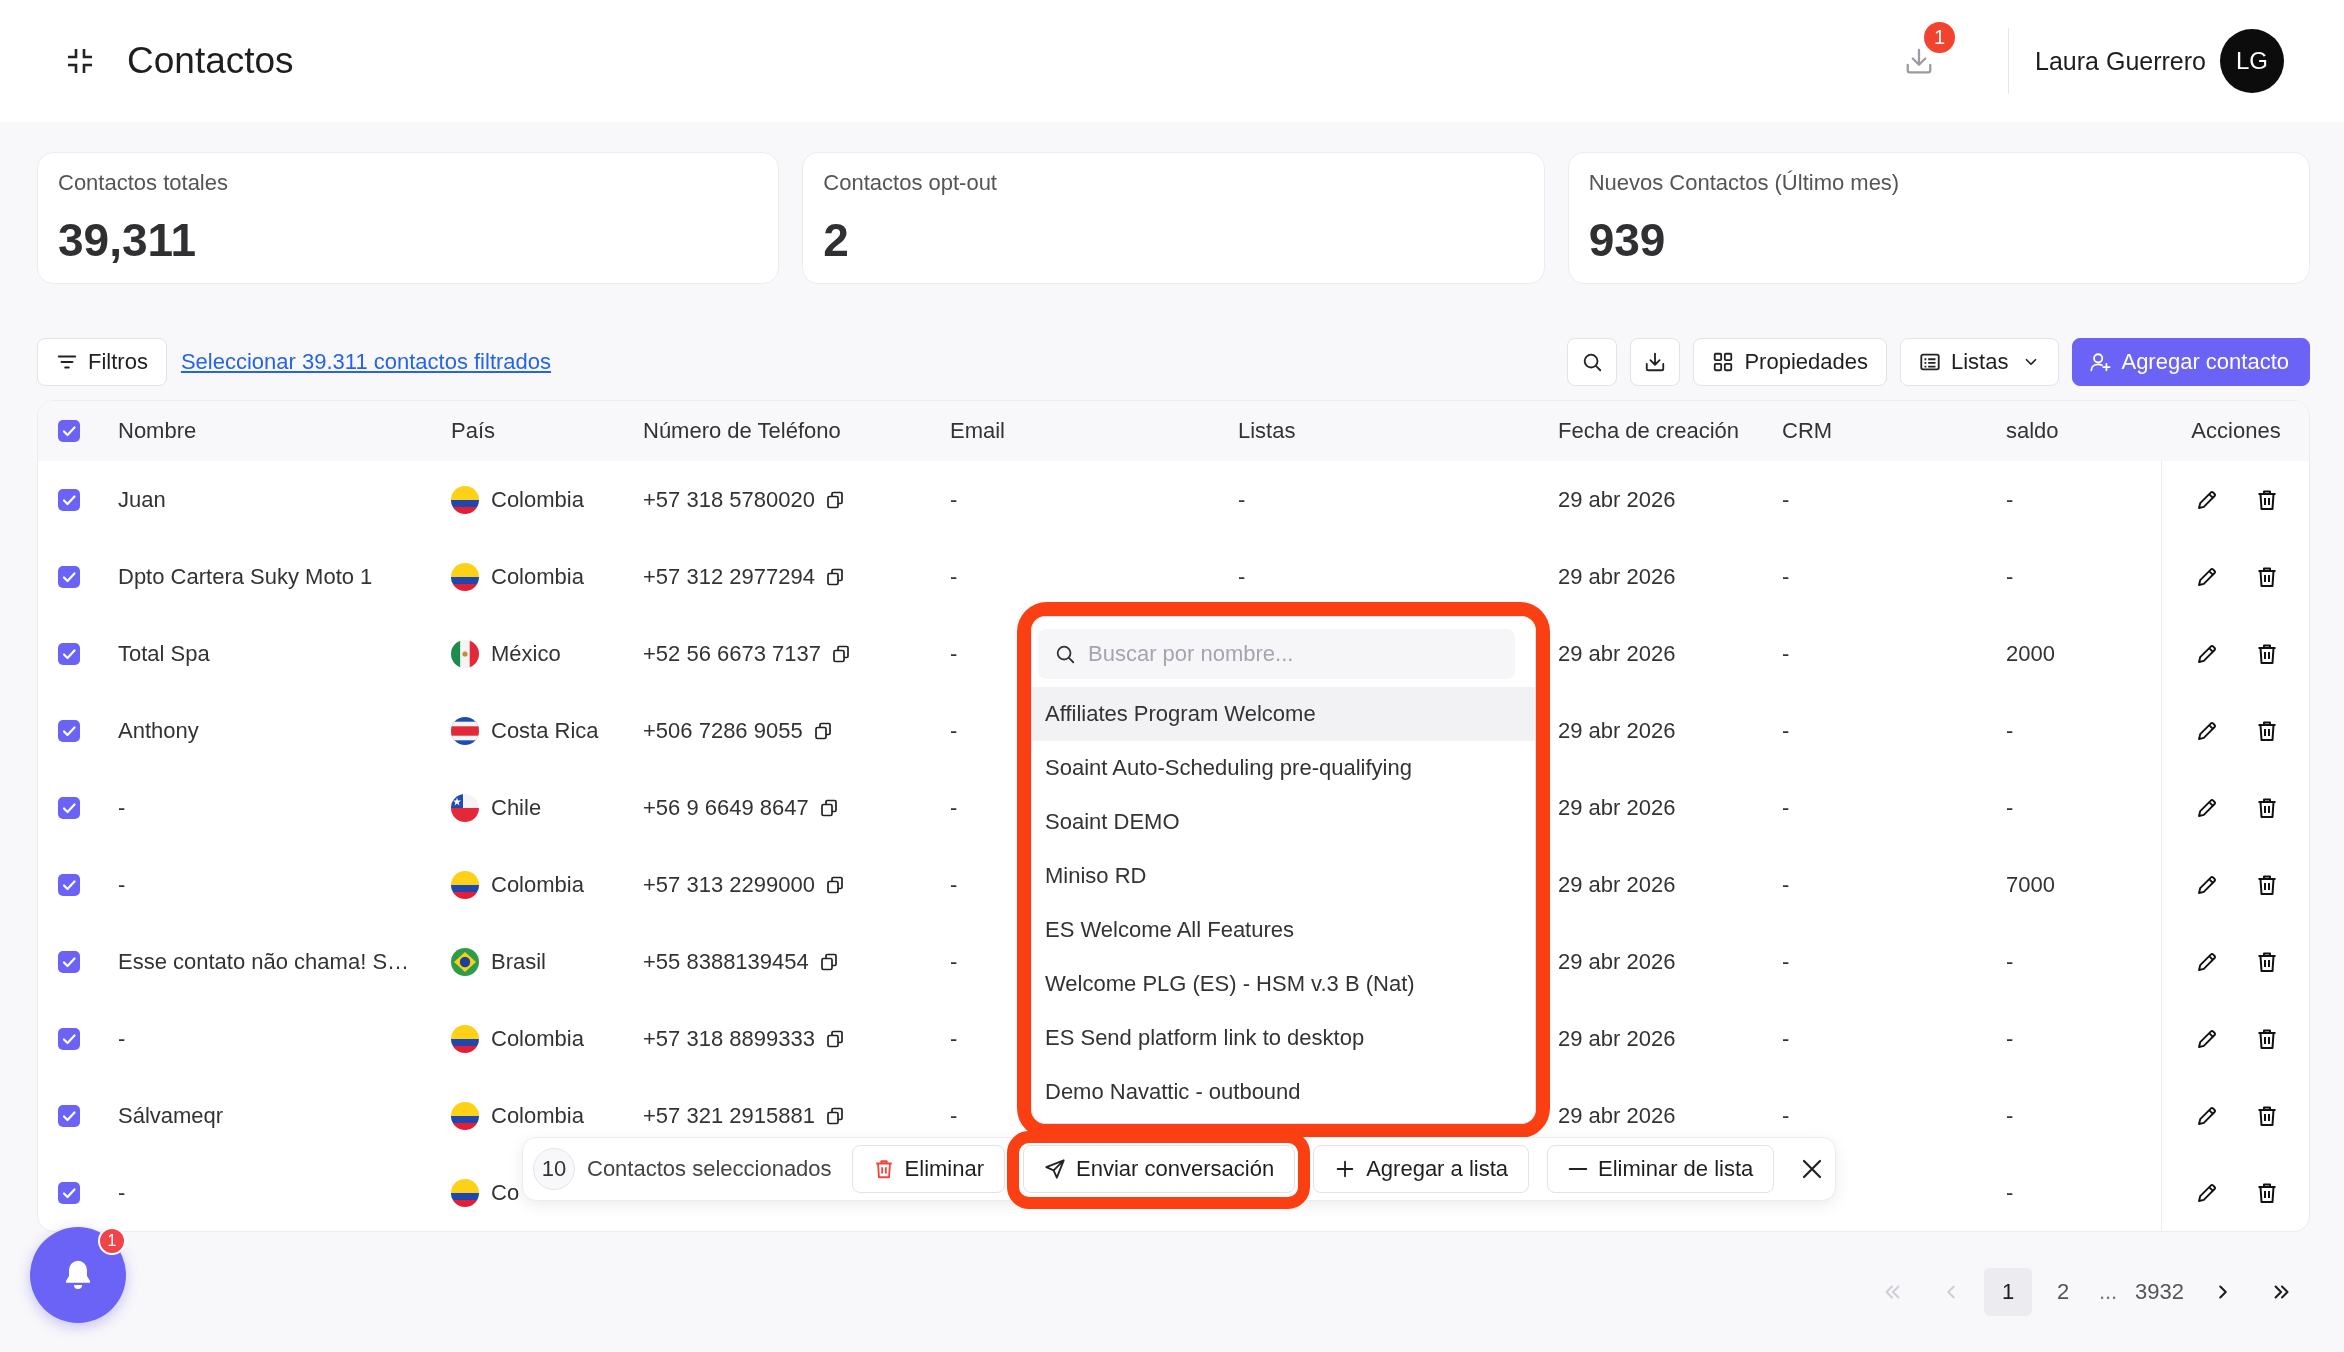 Image resolution: width=2344 pixels, height=1352 pixels. I want to click on dropdown-item: Soaint DEMO, so click(1283, 822).